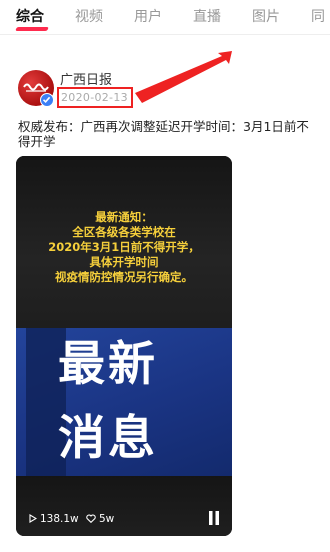 This screenshot has height=552, width=330. Describe the element at coordinates (207, 16) in the screenshot. I see `tab-live: 直播` at that location.